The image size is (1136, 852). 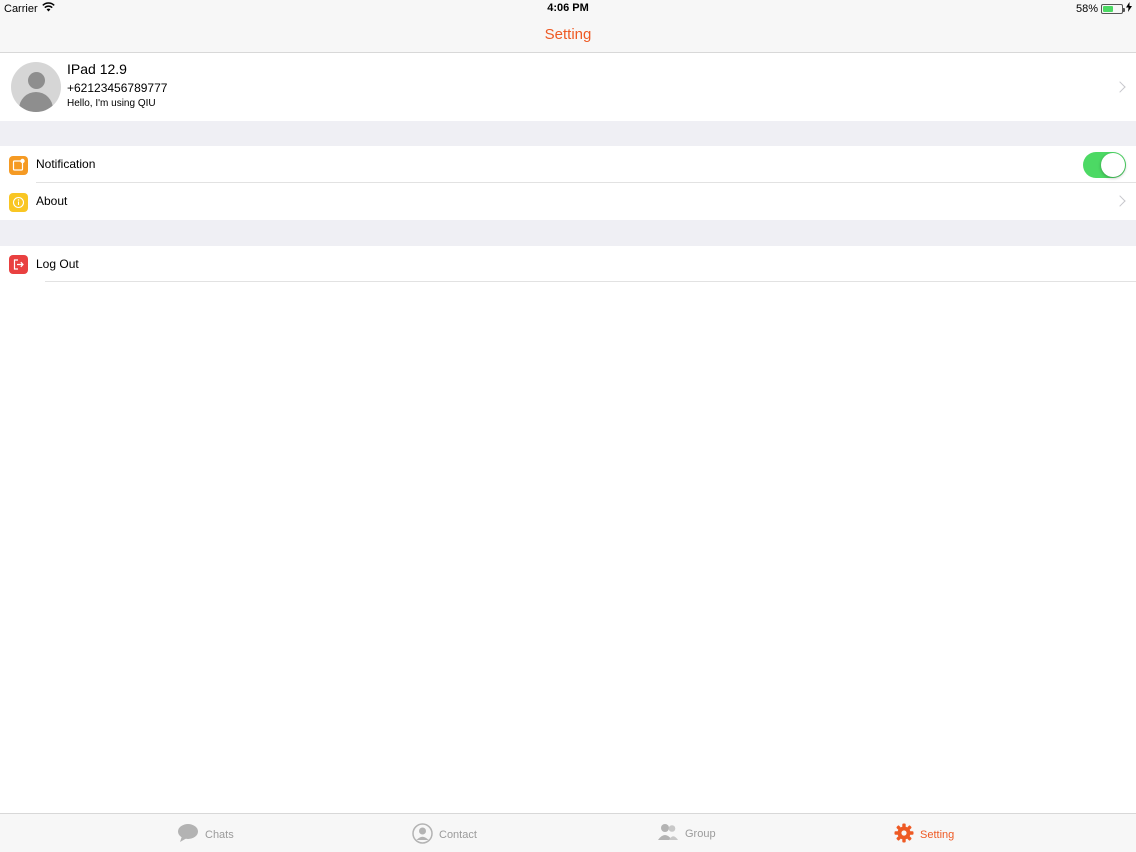 What do you see at coordinates (568, 164) in the screenshot?
I see `notification-row: Notification` at bounding box center [568, 164].